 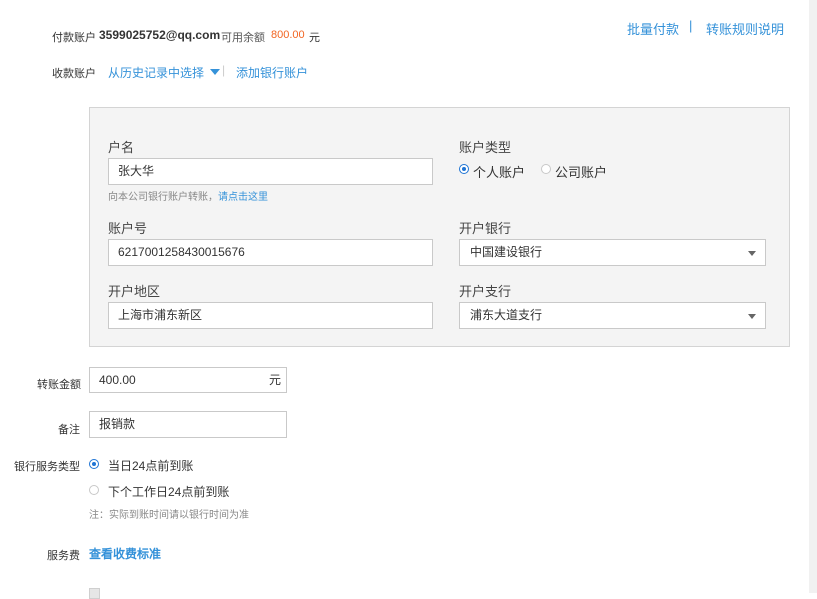 I want to click on balance-unit: 元, so click(x=314, y=38).